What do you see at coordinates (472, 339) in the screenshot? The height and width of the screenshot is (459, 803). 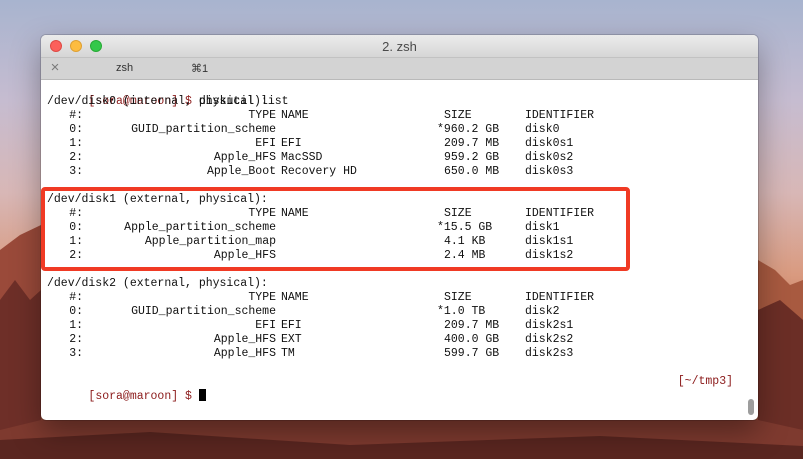 I see `partition-size: 400.0 GB` at bounding box center [472, 339].